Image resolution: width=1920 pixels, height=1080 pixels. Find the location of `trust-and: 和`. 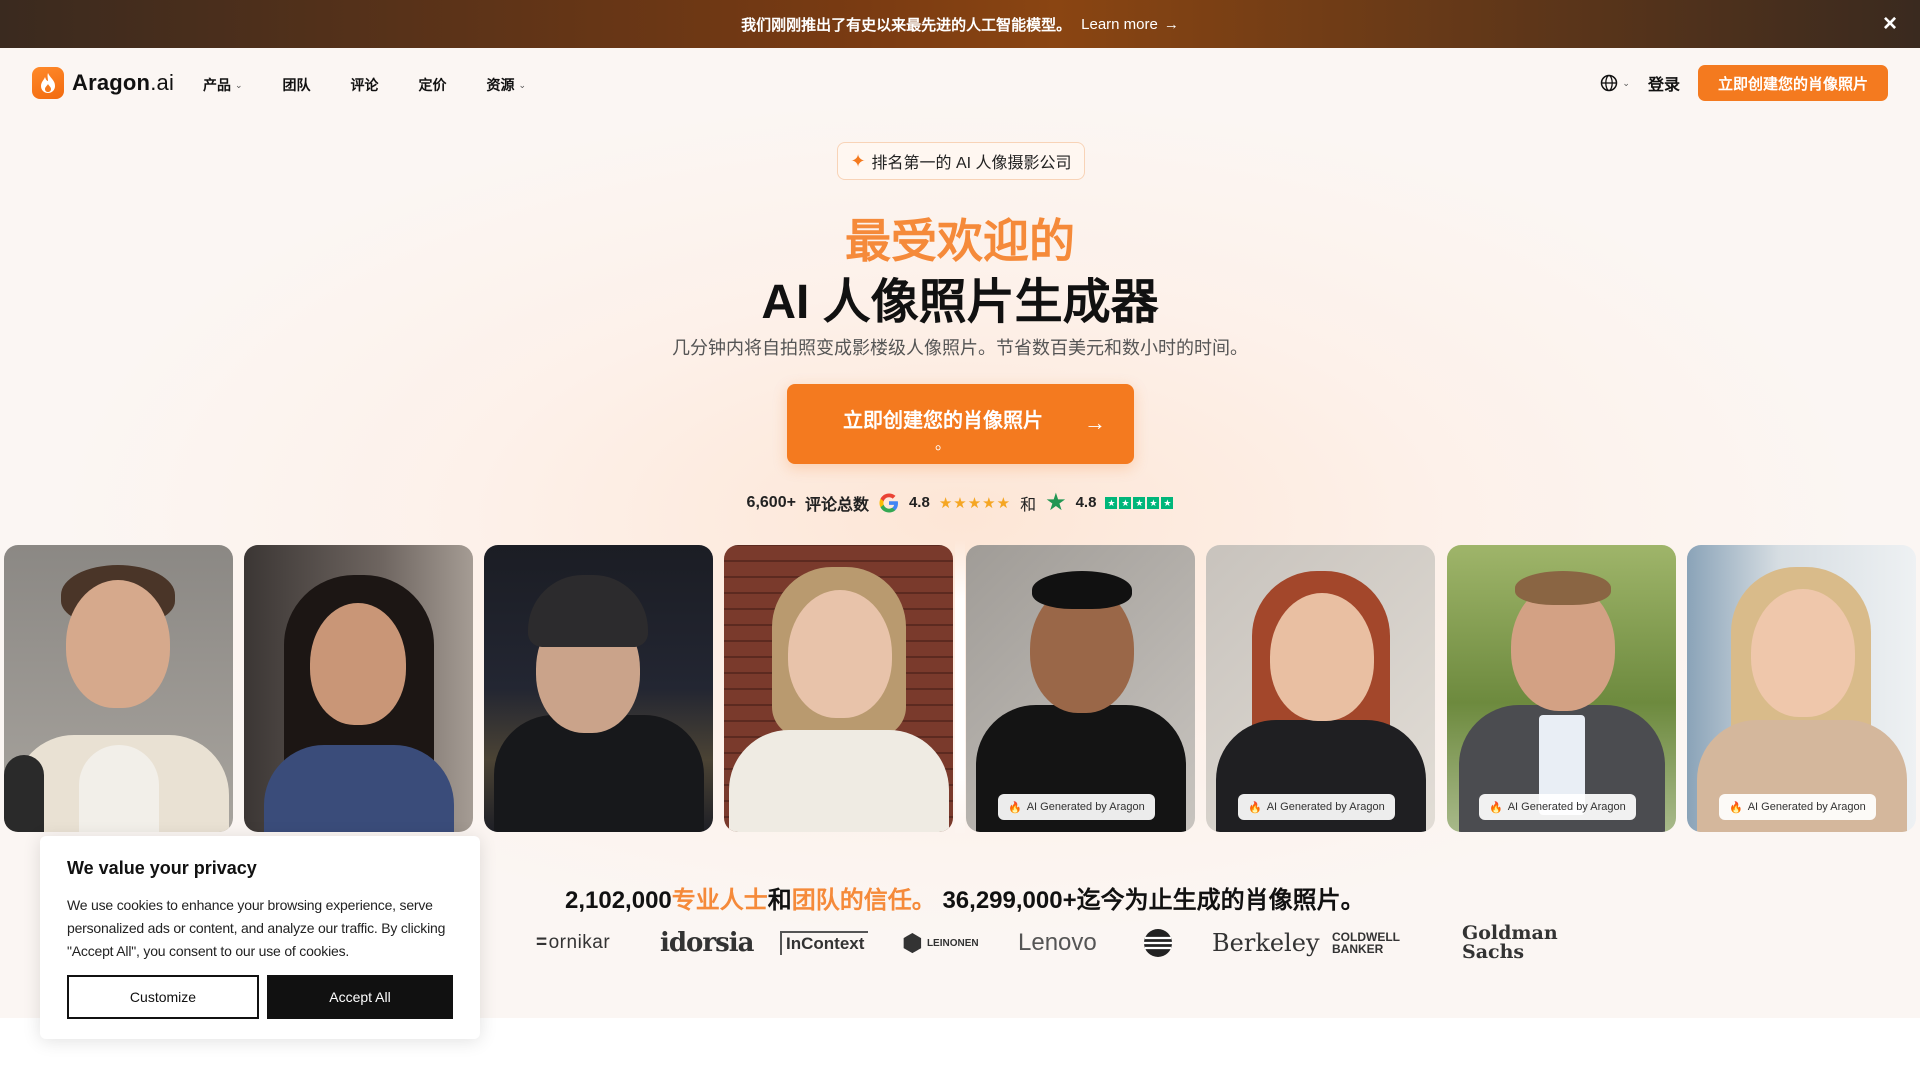

trust-and: 和 is located at coordinates (779, 900).